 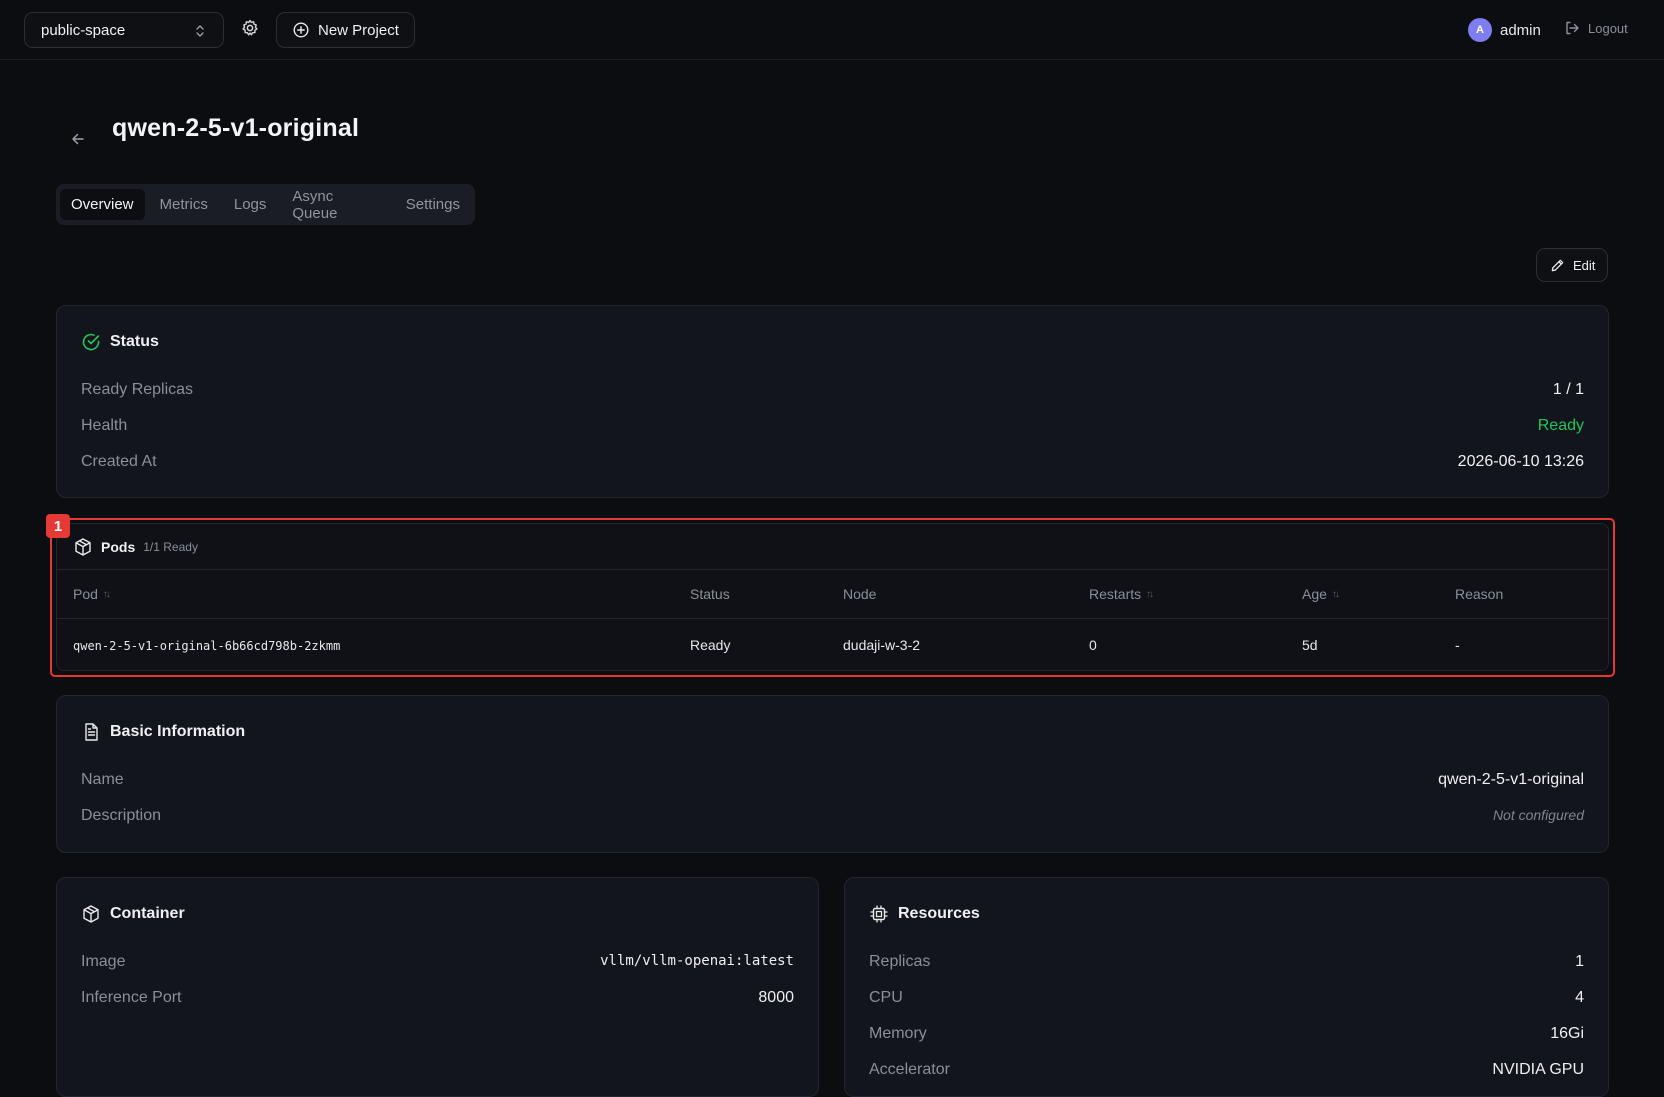 I want to click on ready-replicas-label: Ready Replicas, so click(x=137, y=389).